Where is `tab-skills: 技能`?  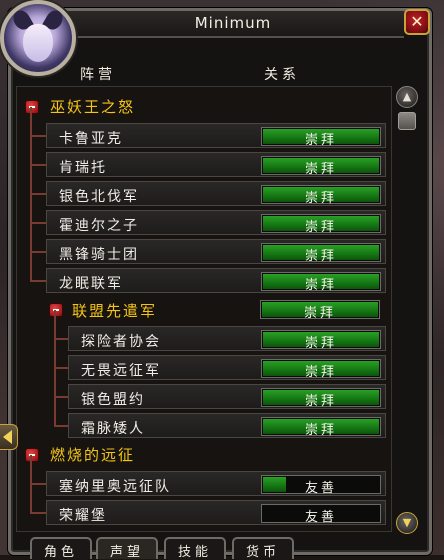 tab-skills: 技能 is located at coordinates (195, 548).